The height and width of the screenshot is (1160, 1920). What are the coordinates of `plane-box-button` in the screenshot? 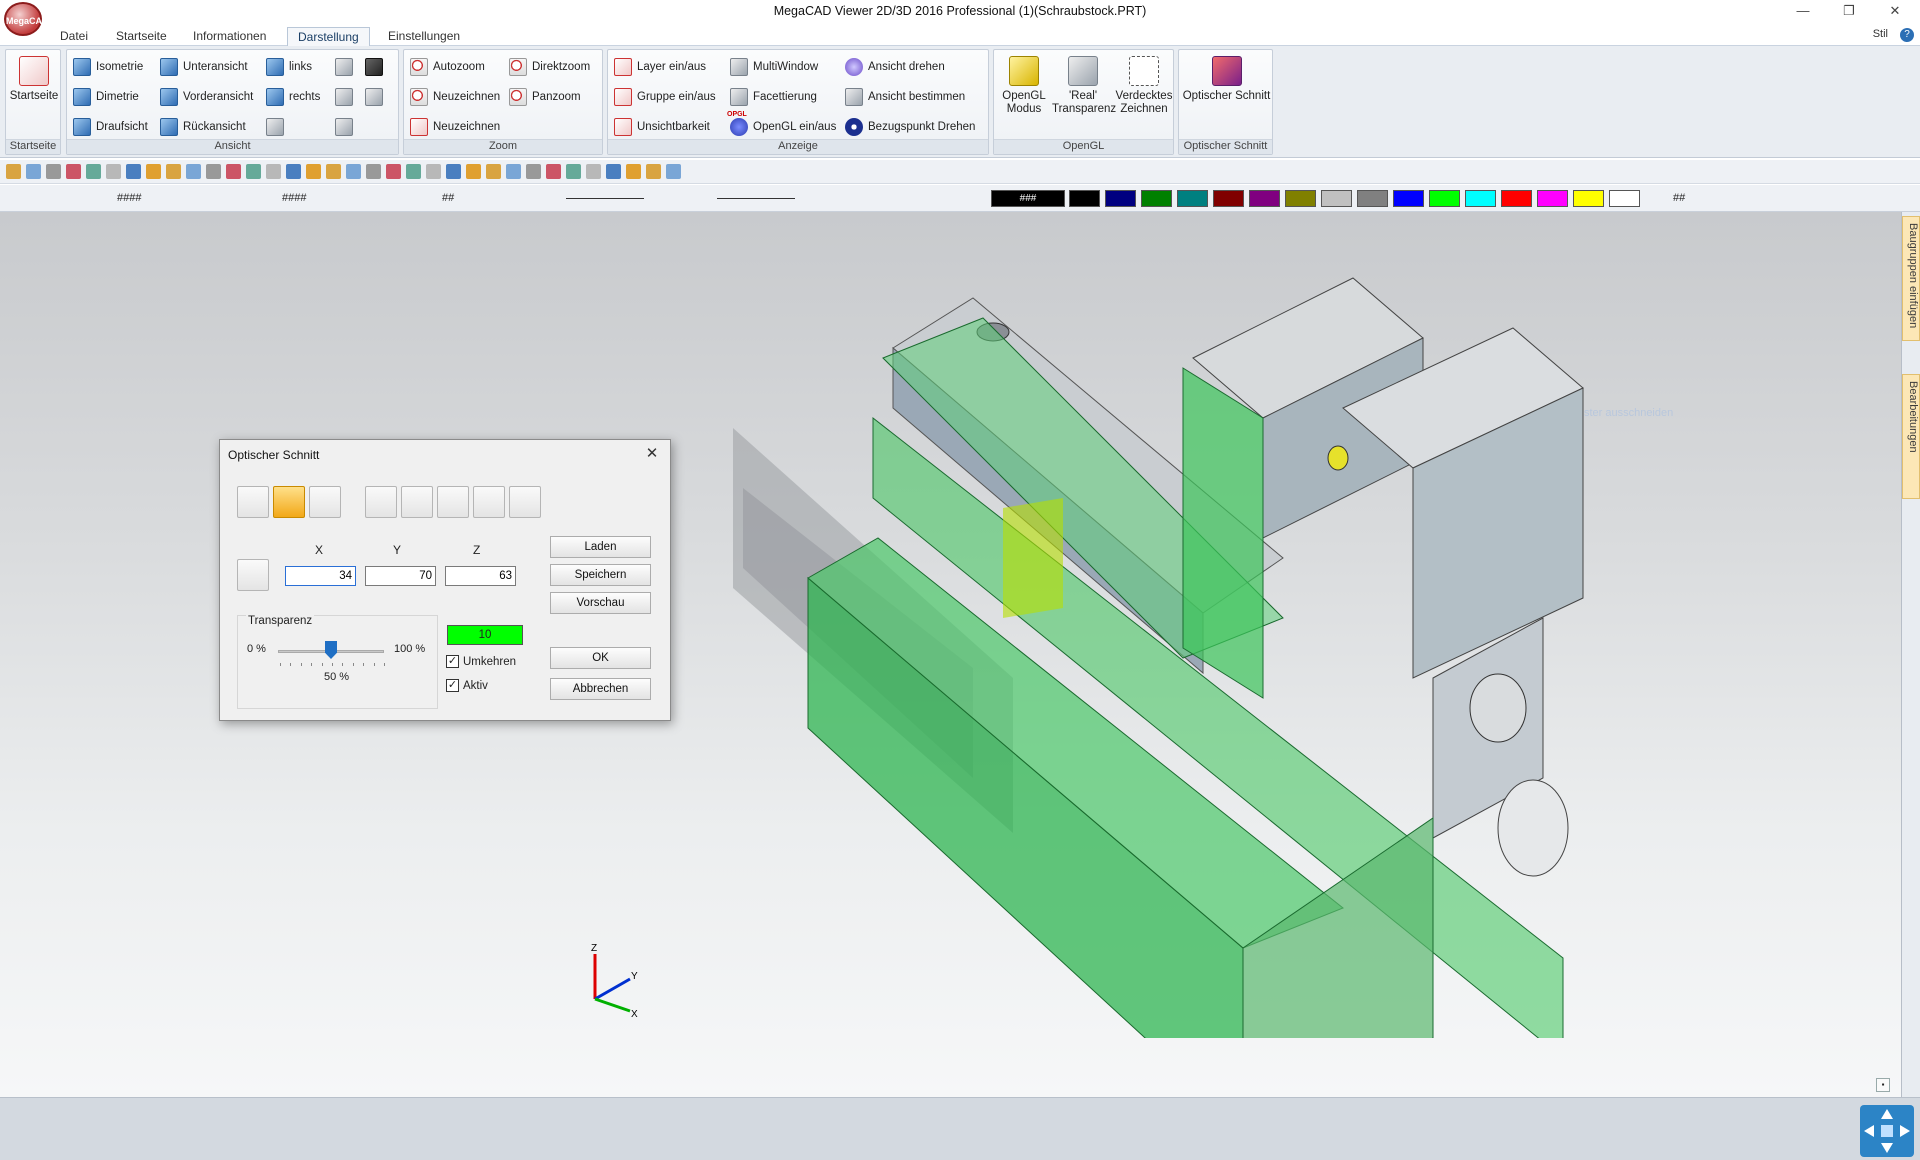 It's located at (525, 502).